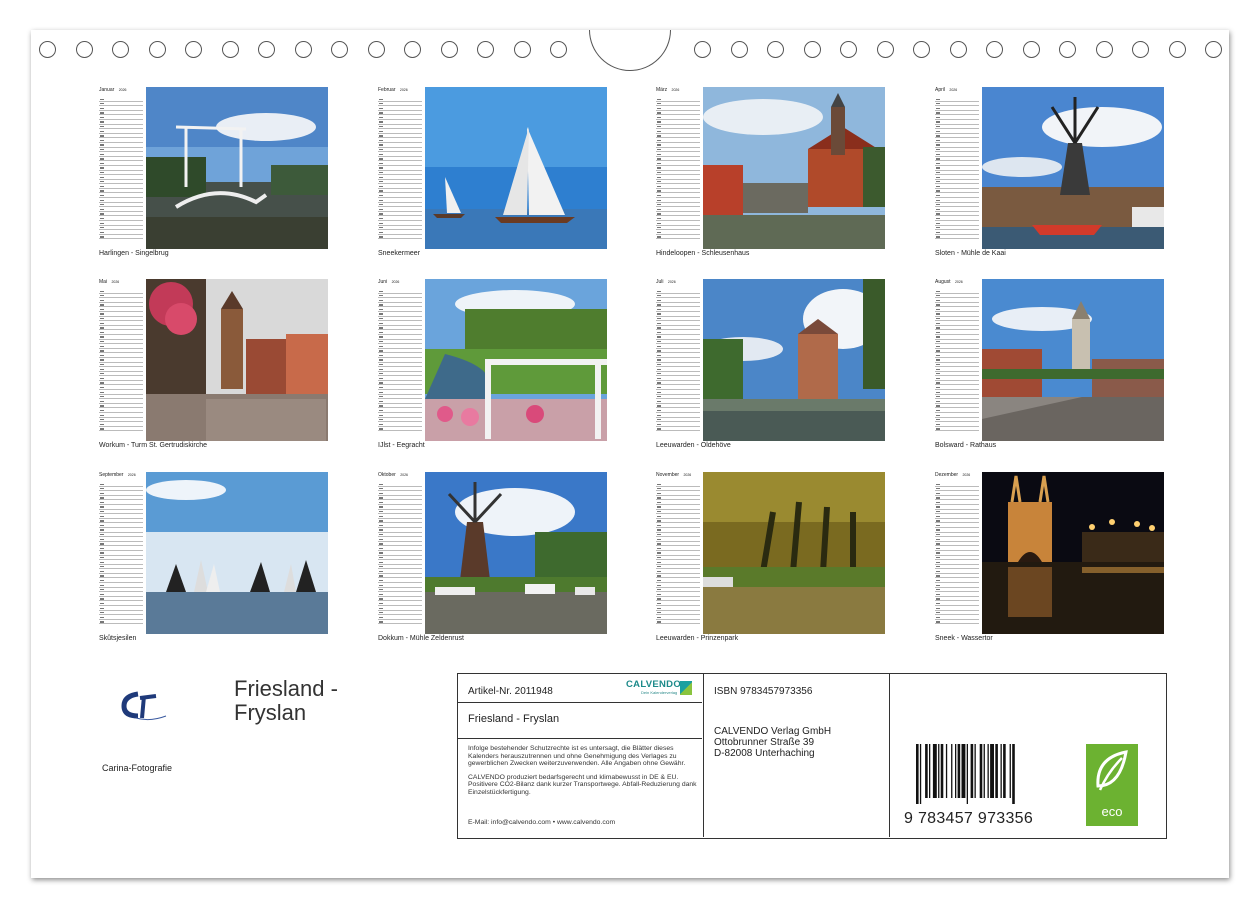 The width and height of the screenshot is (1260, 908). Describe the element at coordinates (773, 731) in the screenshot. I see `publisher-name: CALVENDO Verlag GmbH` at that location.